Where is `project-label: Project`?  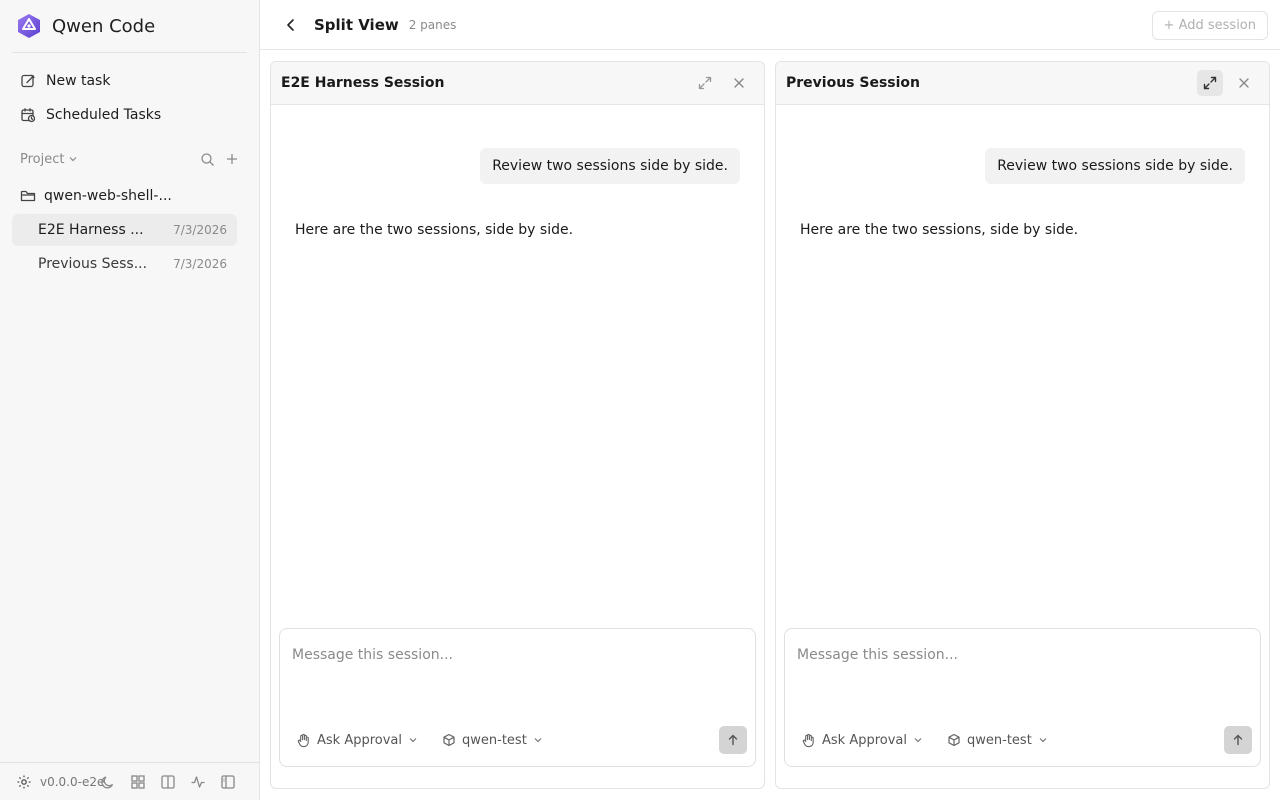
project-label: Project is located at coordinates (42, 159).